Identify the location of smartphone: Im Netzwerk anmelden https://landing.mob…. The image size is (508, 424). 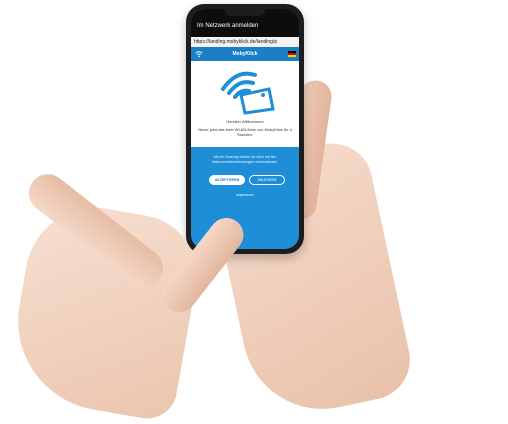
(245, 129).